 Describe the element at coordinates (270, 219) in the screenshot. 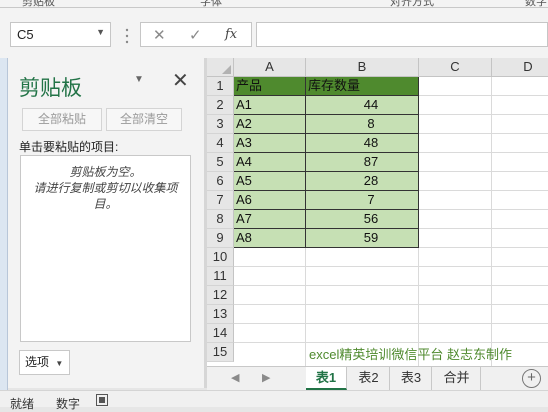

I see `cell-a8: A7` at that location.